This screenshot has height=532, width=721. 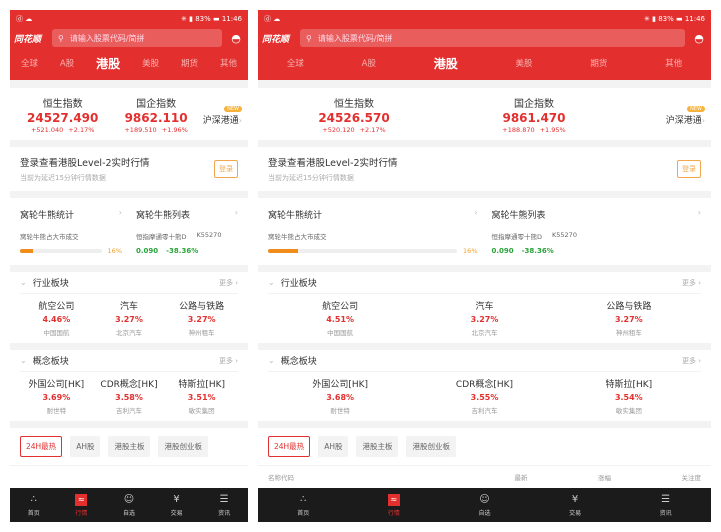 What do you see at coordinates (24, 18) in the screenshot?
I see `status-left-icons: ⓓ ☁` at bounding box center [24, 18].